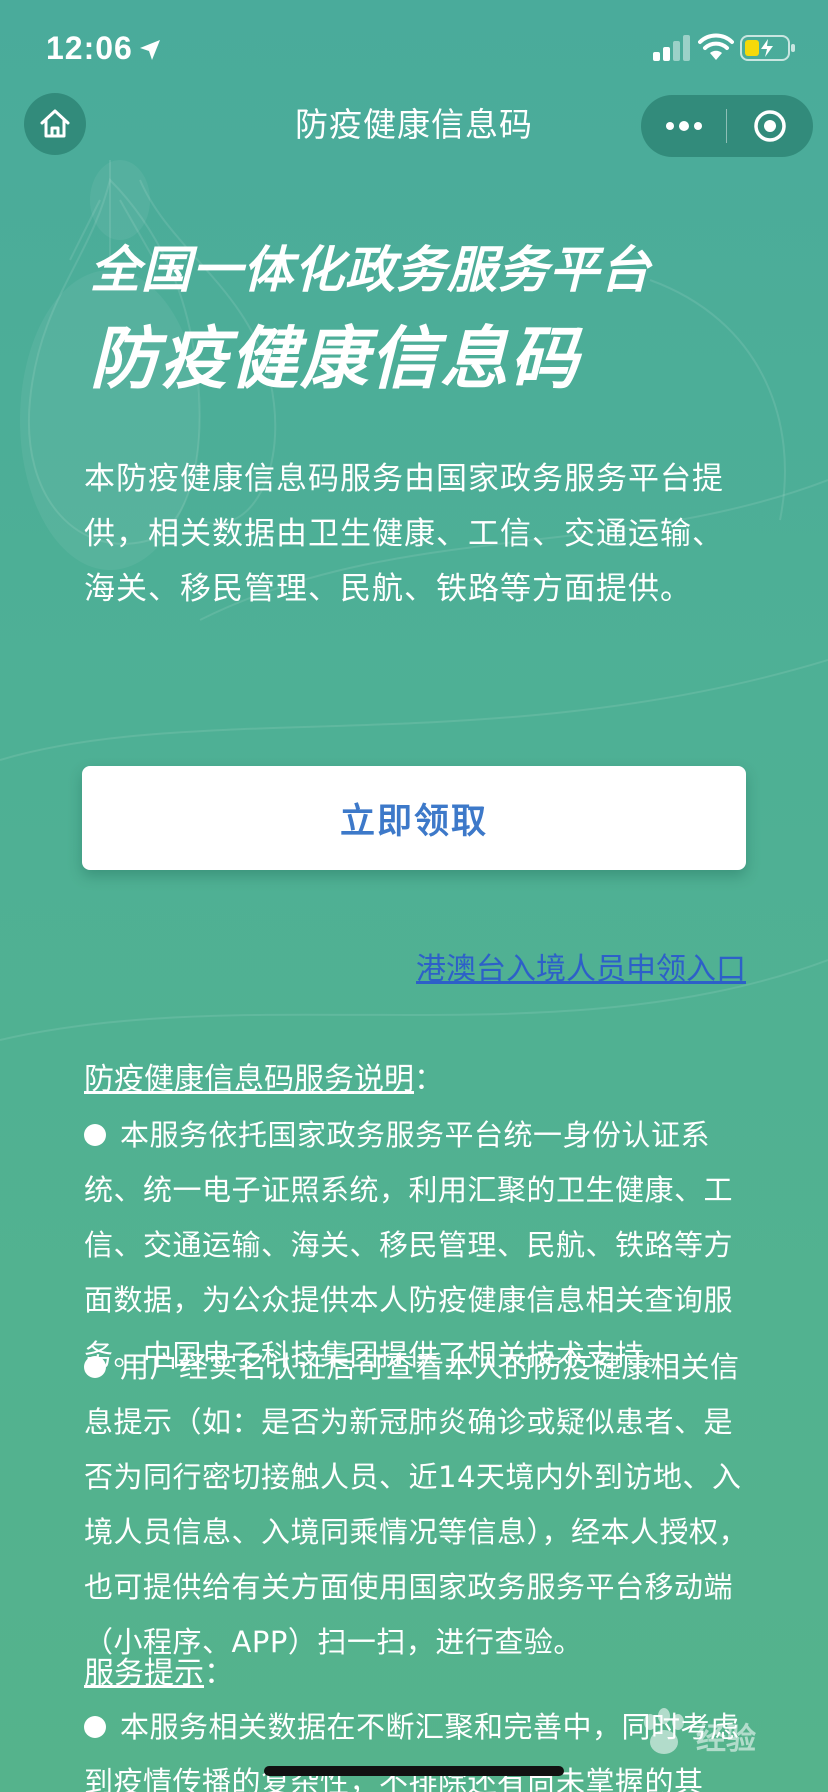  Describe the element at coordinates (414, 1771) in the screenshot. I see `home-indicator` at that location.